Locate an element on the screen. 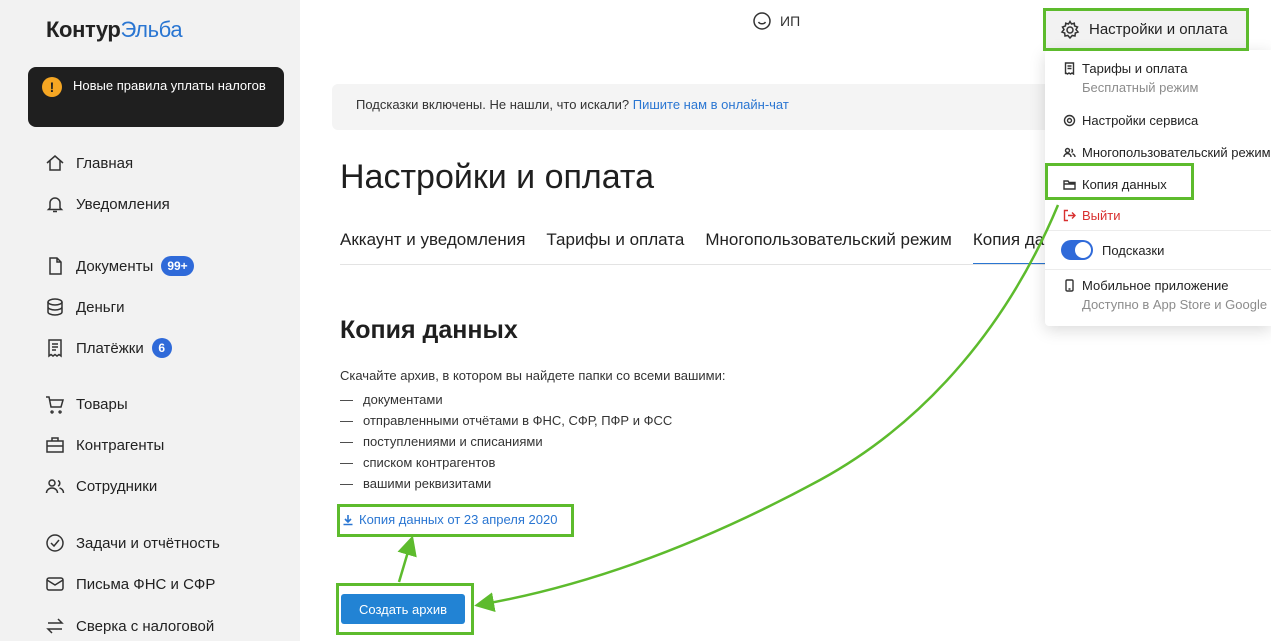 The image size is (1271, 641). list-item: поступлениями и списаниями is located at coordinates (506, 443).